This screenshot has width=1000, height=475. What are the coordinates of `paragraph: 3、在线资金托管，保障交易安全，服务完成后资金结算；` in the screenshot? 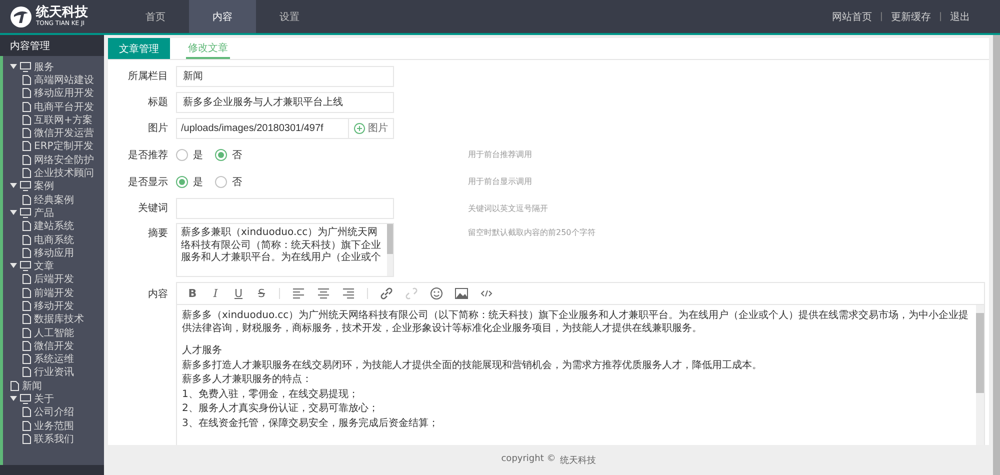 It's located at (311, 424).